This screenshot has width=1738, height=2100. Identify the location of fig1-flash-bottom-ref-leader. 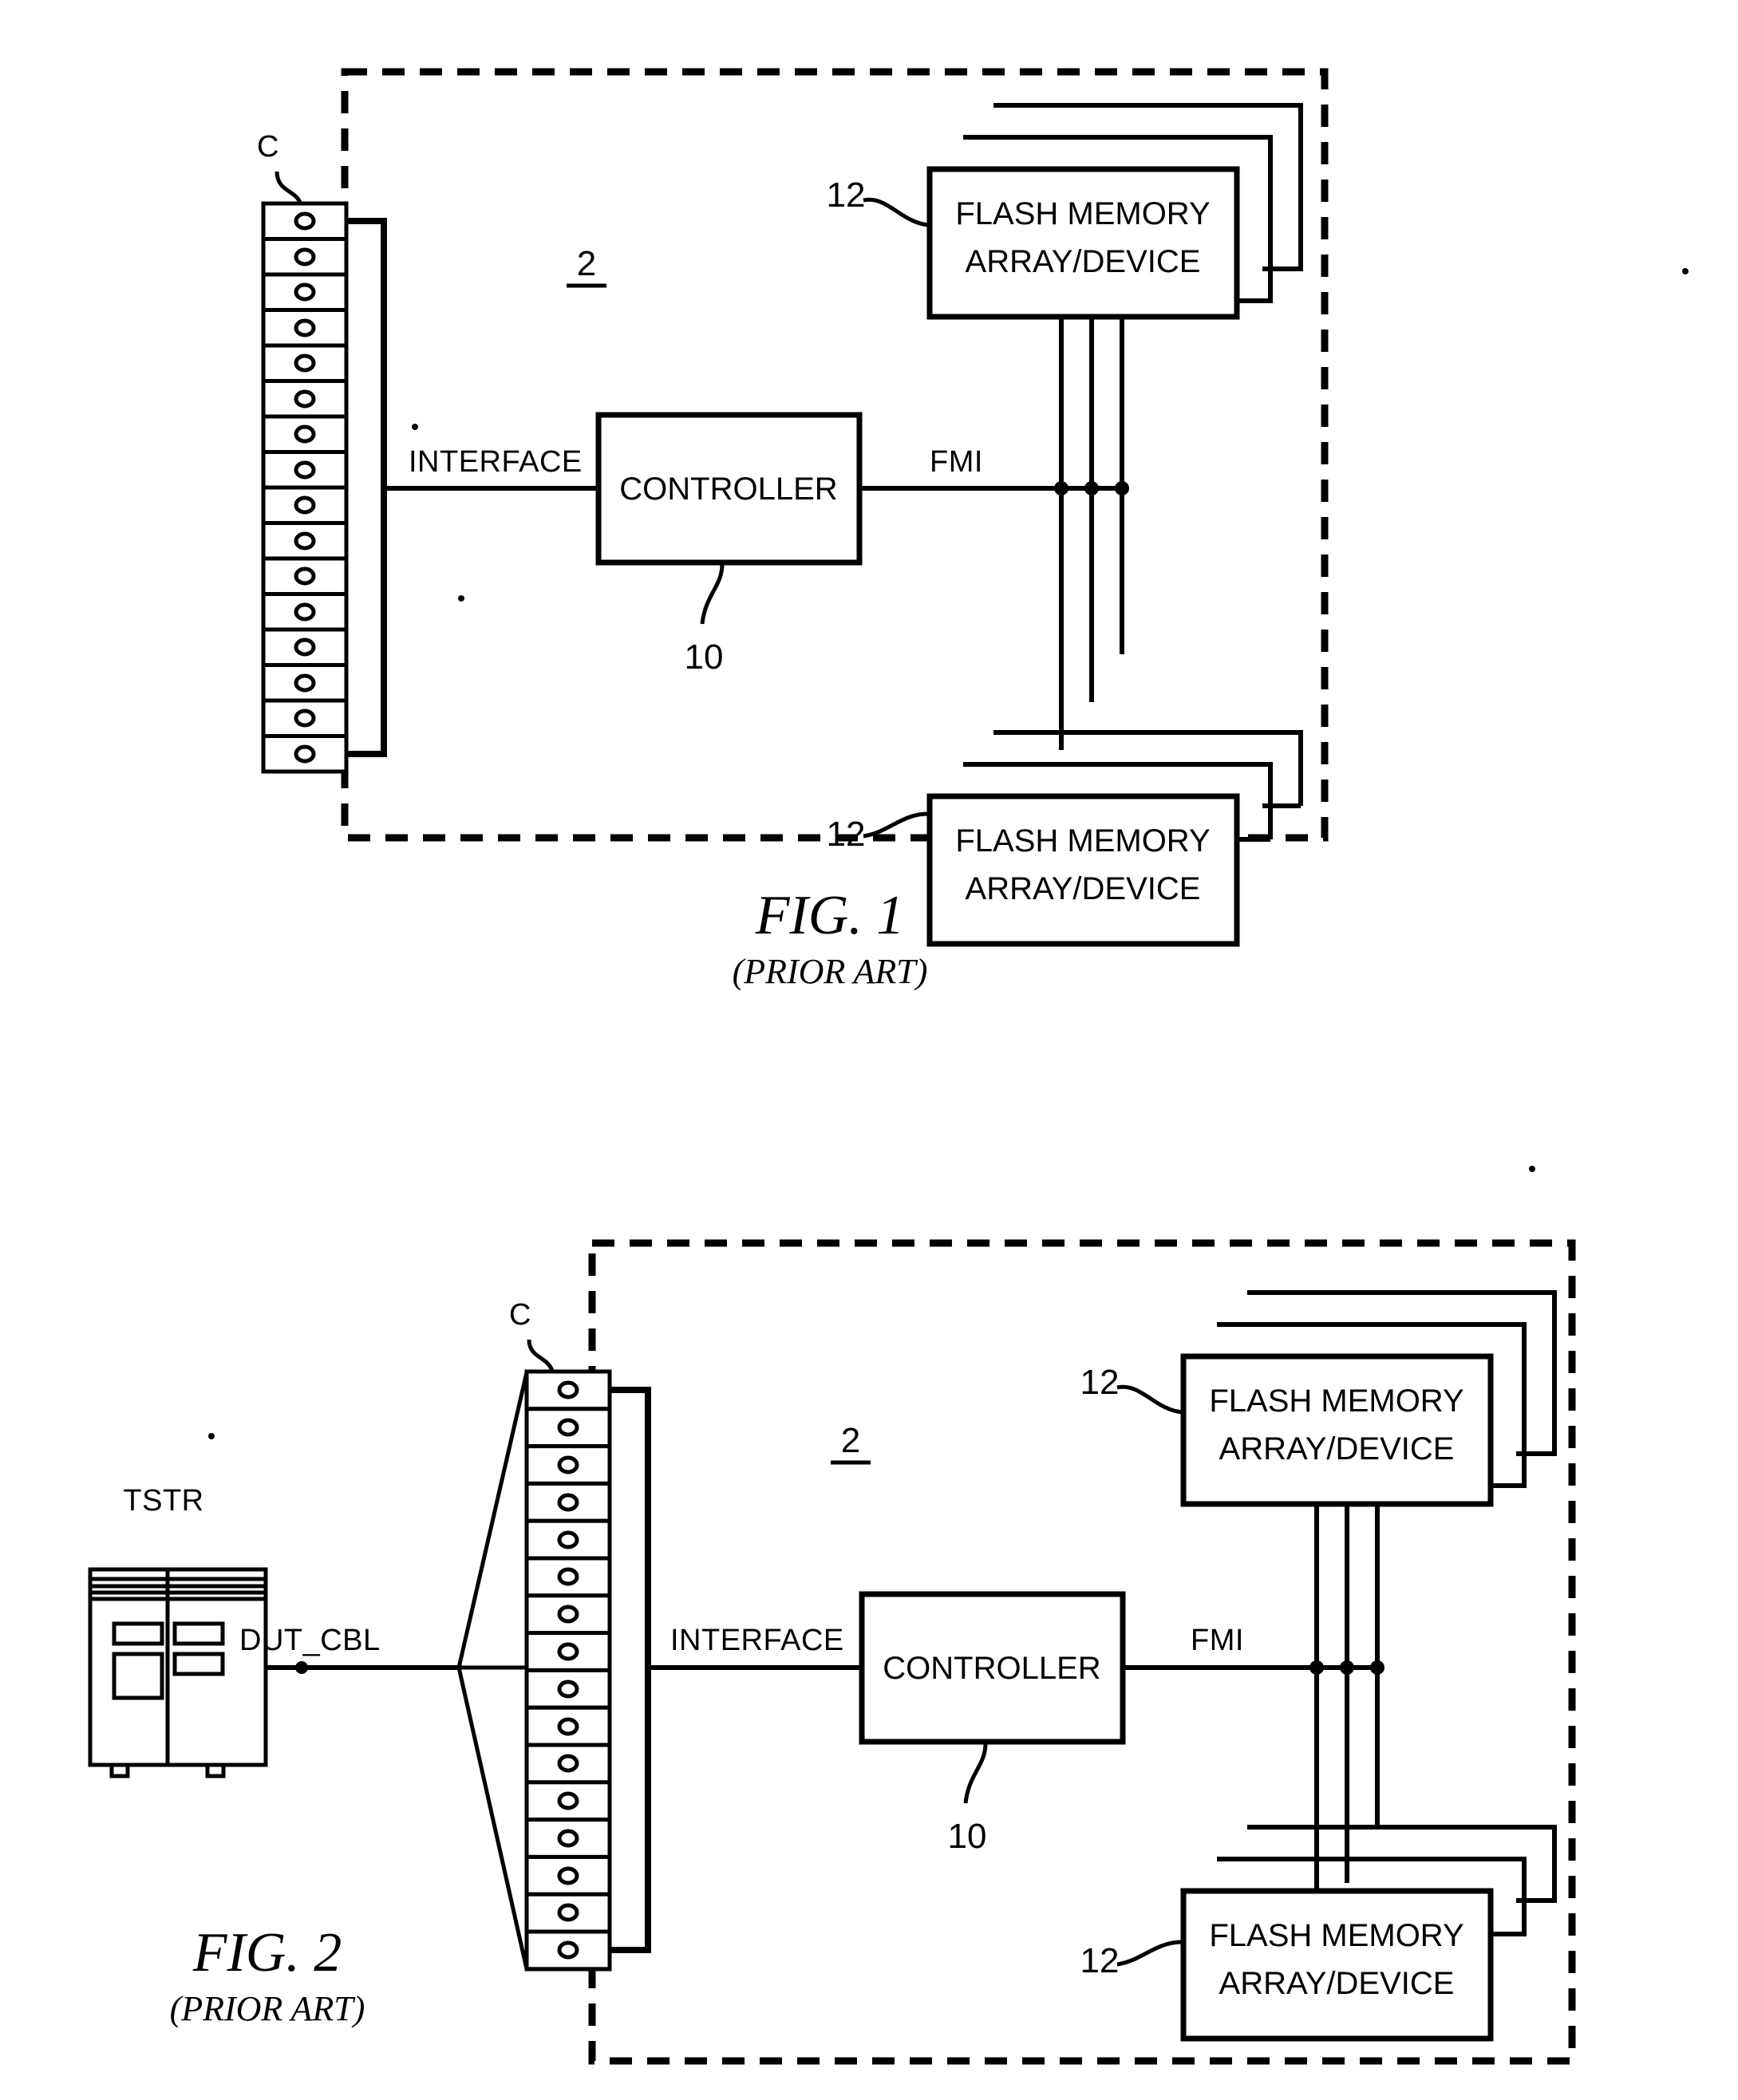
(896, 825).